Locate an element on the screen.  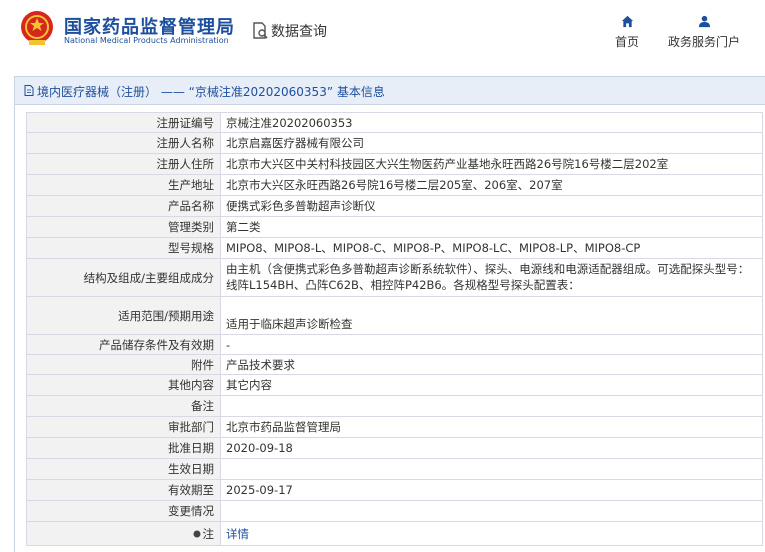
table-row: 产品名称 便携式彩色多普勒超声诊断仪 is located at coordinates (394, 206).